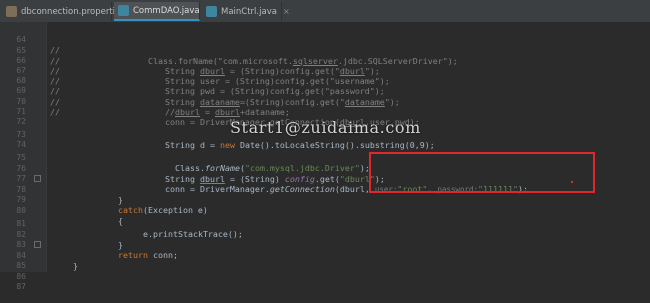 The width and height of the screenshot is (650, 303). Describe the element at coordinates (482, 172) in the screenshot. I see `highlight-annotation-box` at that location.